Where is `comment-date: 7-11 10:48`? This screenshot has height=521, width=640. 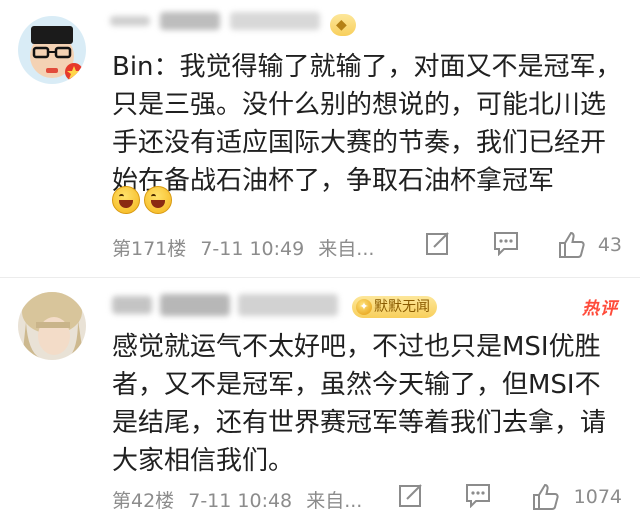 comment-date: 7-11 10:48 is located at coordinates (240, 501).